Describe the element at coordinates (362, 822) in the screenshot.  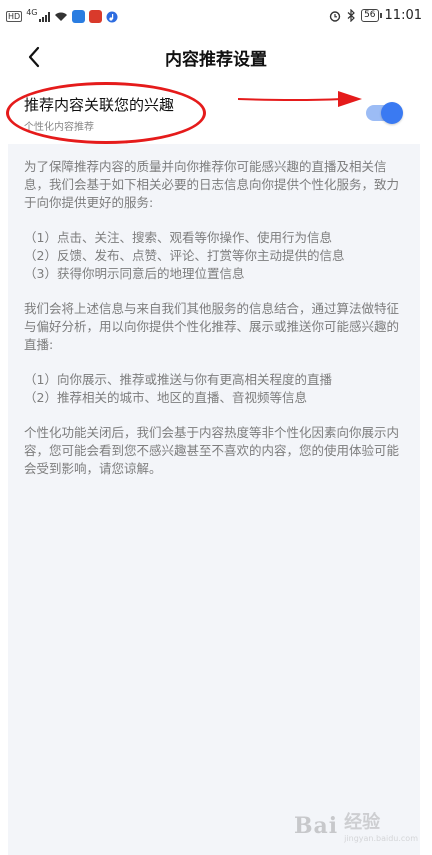
I see `watermark-title: 经验` at that location.